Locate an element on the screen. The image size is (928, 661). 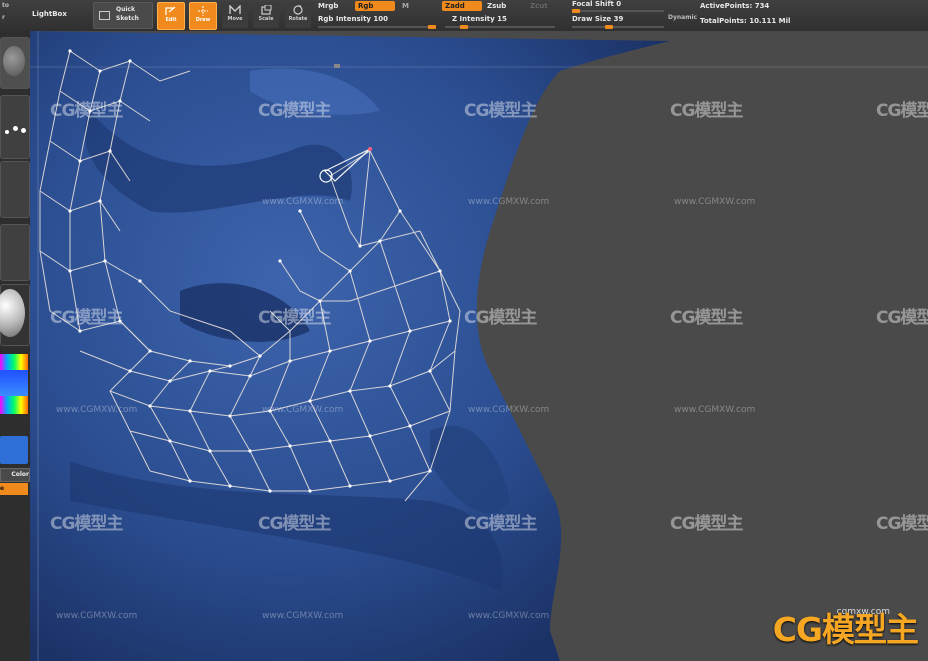
total-points: TotalPoints: 10.111 Mil is located at coordinates (745, 21).